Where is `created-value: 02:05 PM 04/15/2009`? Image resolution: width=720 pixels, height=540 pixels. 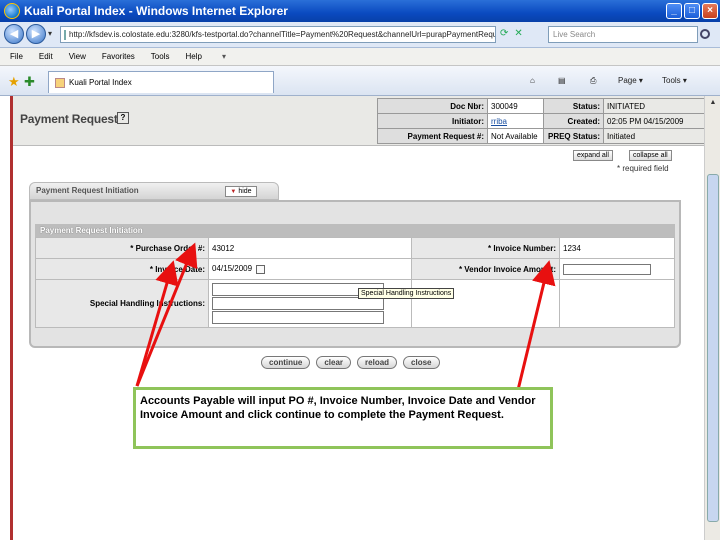 created-value: 02:05 PM 04/15/2009 is located at coordinates (653, 121).